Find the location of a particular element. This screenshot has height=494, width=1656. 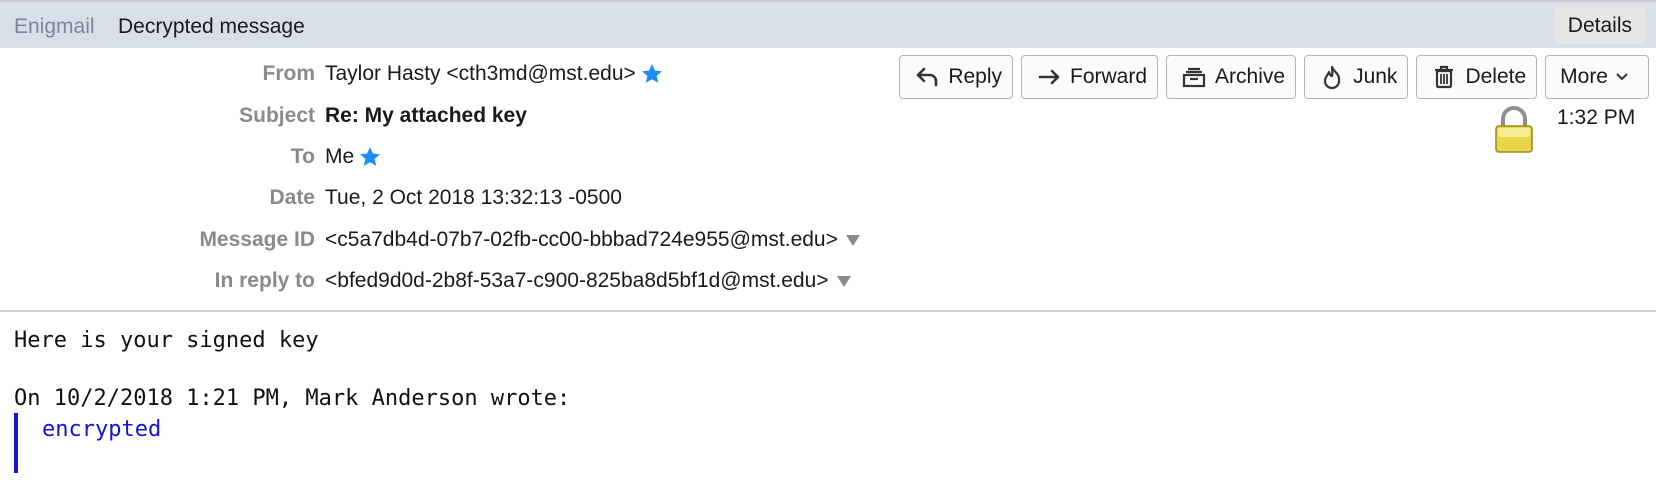

lock-icon is located at coordinates (1514, 130).